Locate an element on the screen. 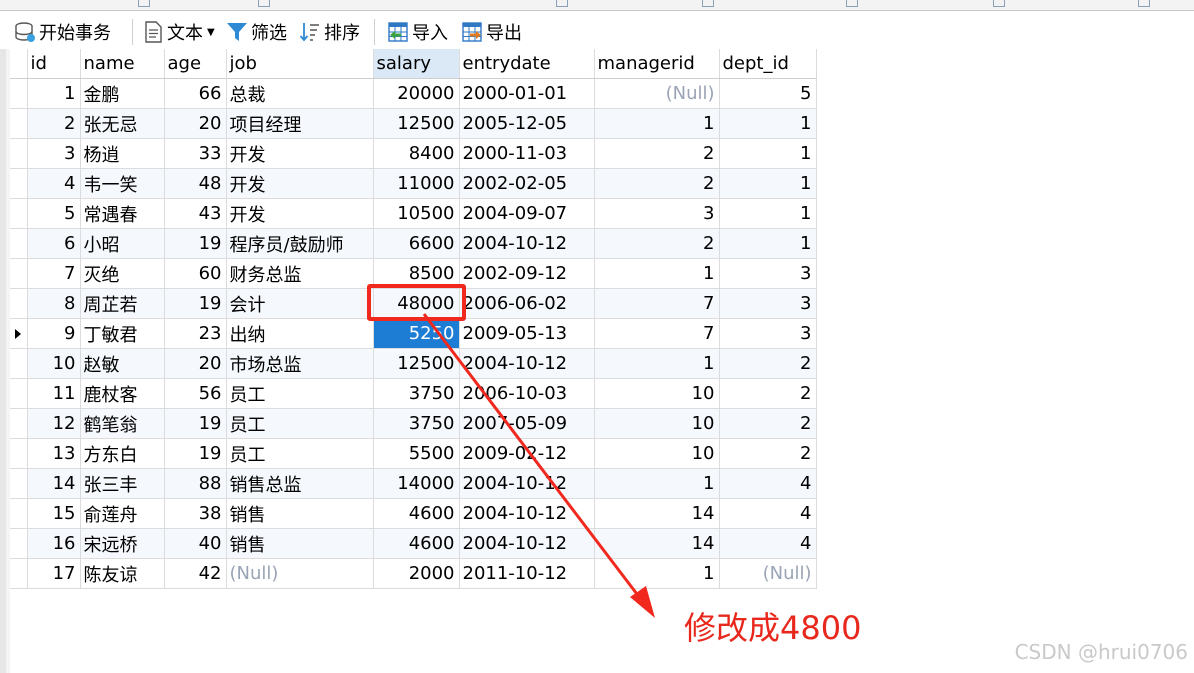 This screenshot has width=1194, height=673. cell-job: 项目经理 is located at coordinates (300, 123).